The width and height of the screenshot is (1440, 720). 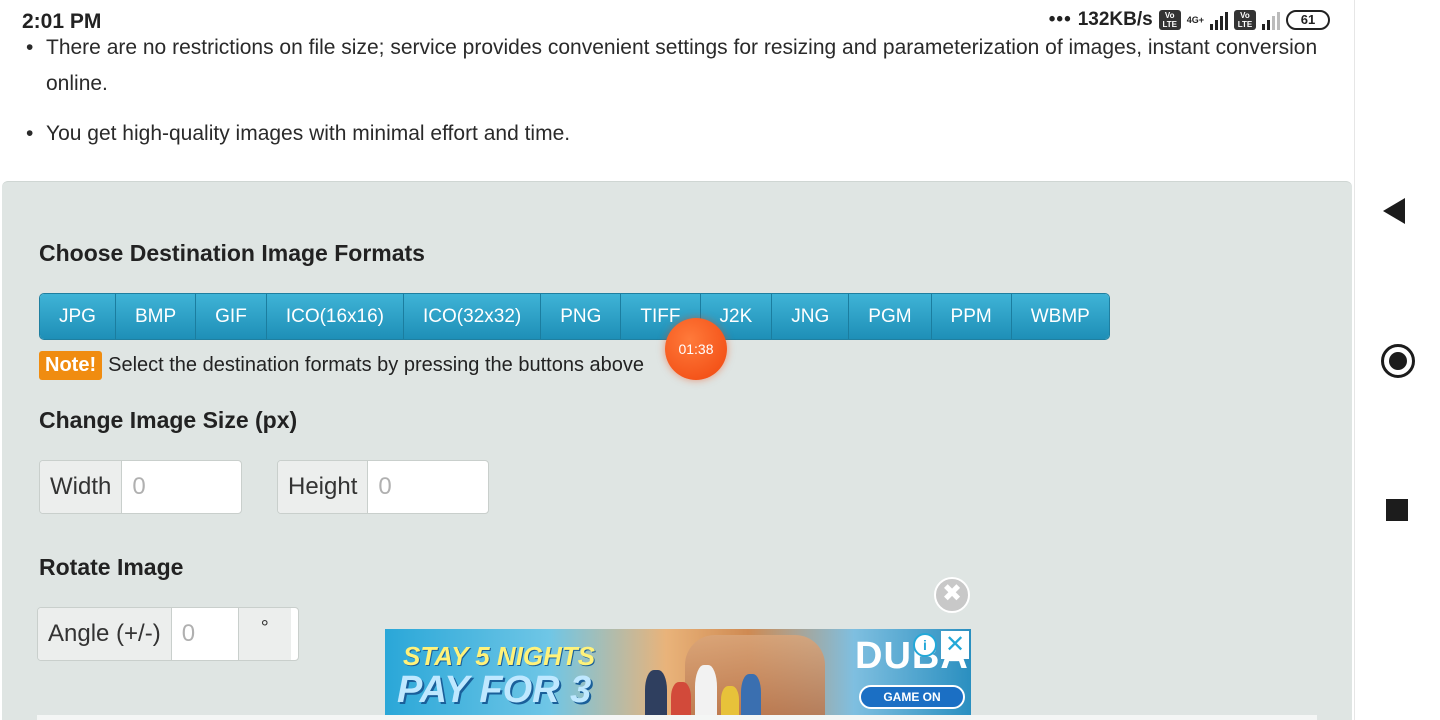 What do you see at coordinates (677, 717) in the screenshot?
I see `next-section-edge` at bounding box center [677, 717].